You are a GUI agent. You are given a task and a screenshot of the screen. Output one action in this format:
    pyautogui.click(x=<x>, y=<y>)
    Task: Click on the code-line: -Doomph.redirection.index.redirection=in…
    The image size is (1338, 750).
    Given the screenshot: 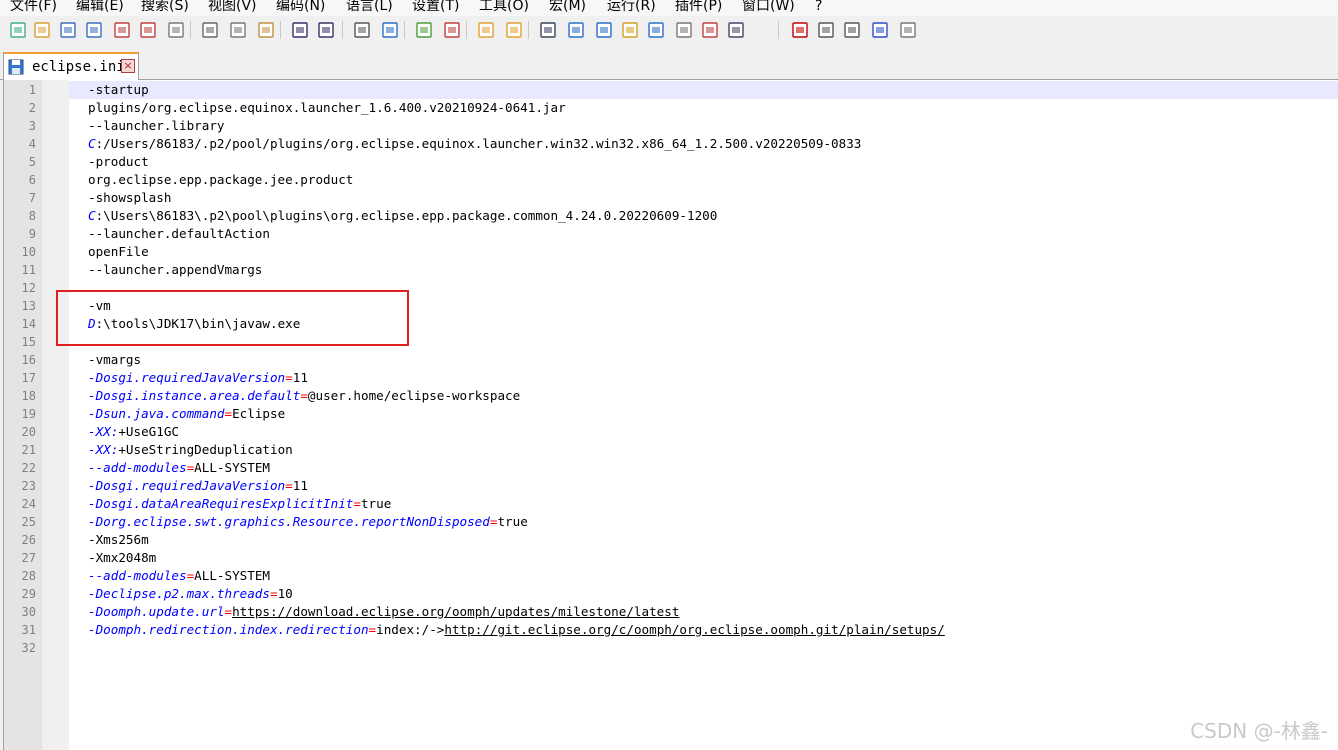 What is the action you would take?
    pyautogui.click(x=516, y=630)
    